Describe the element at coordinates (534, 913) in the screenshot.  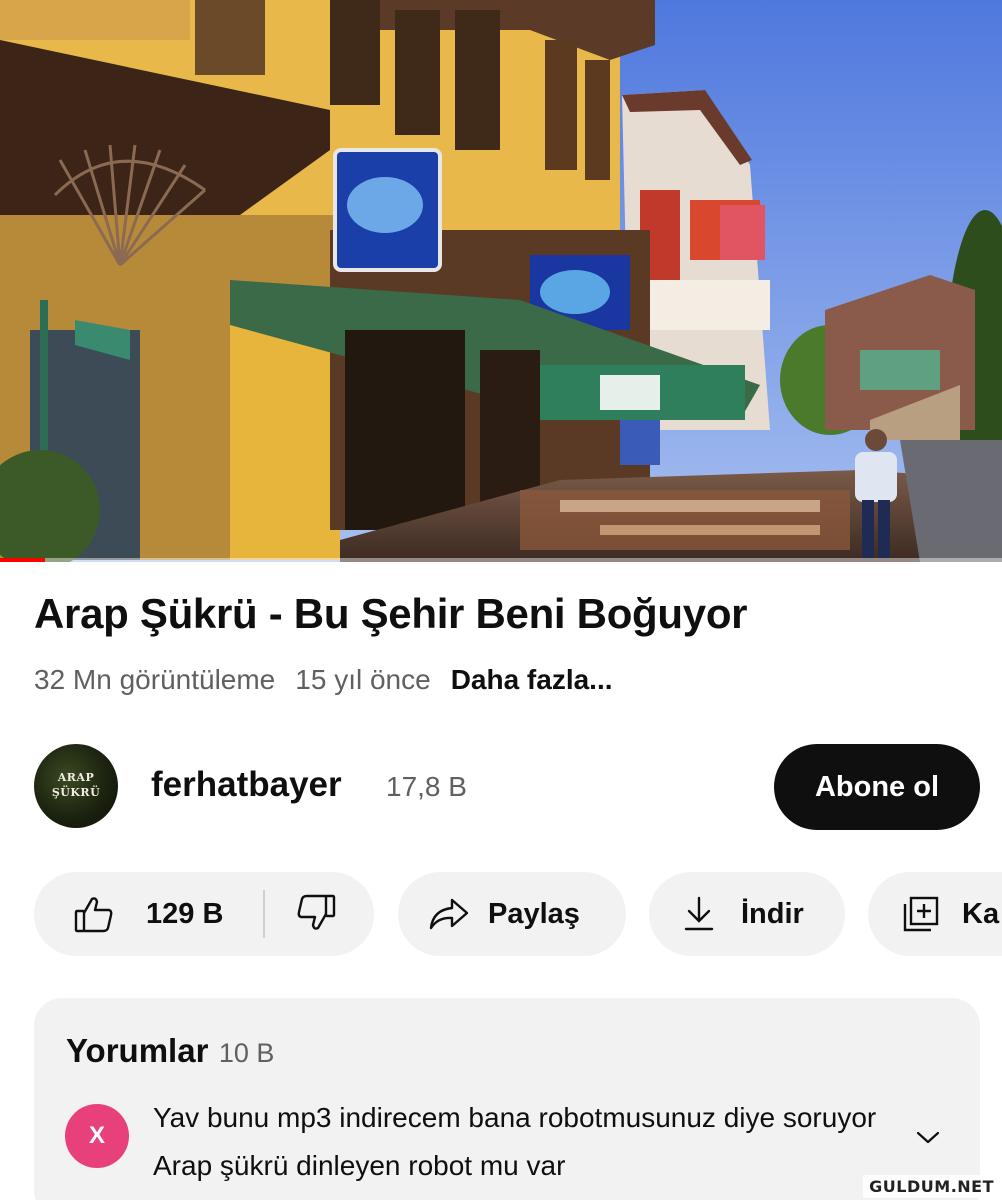
I see `share-label: Paylaş` at that location.